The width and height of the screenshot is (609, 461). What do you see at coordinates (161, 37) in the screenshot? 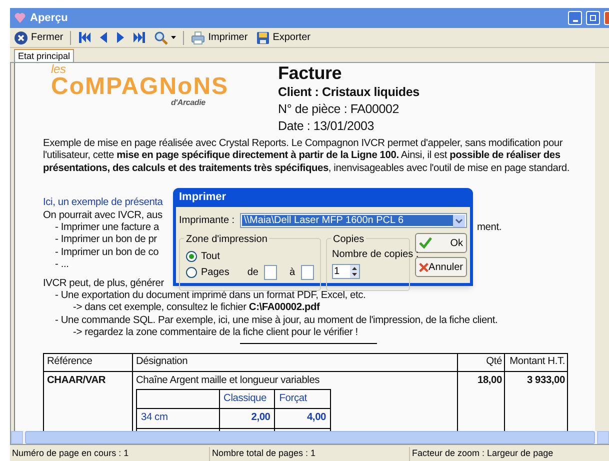
I see `magnifier-icon` at bounding box center [161, 37].